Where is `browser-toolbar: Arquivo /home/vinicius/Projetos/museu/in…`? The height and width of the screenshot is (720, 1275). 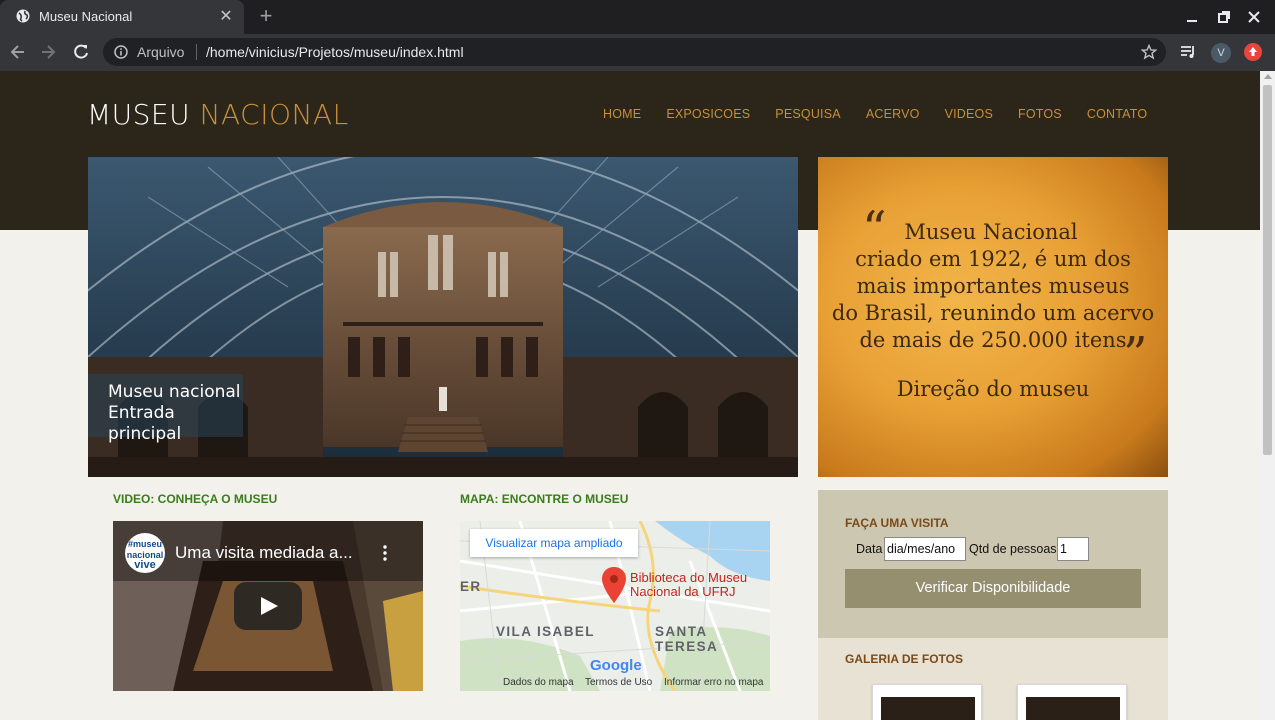
browser-toolbar: Arquivo /home/vinicius/Projetos/museu/in… is located at coordinates (637, 52).